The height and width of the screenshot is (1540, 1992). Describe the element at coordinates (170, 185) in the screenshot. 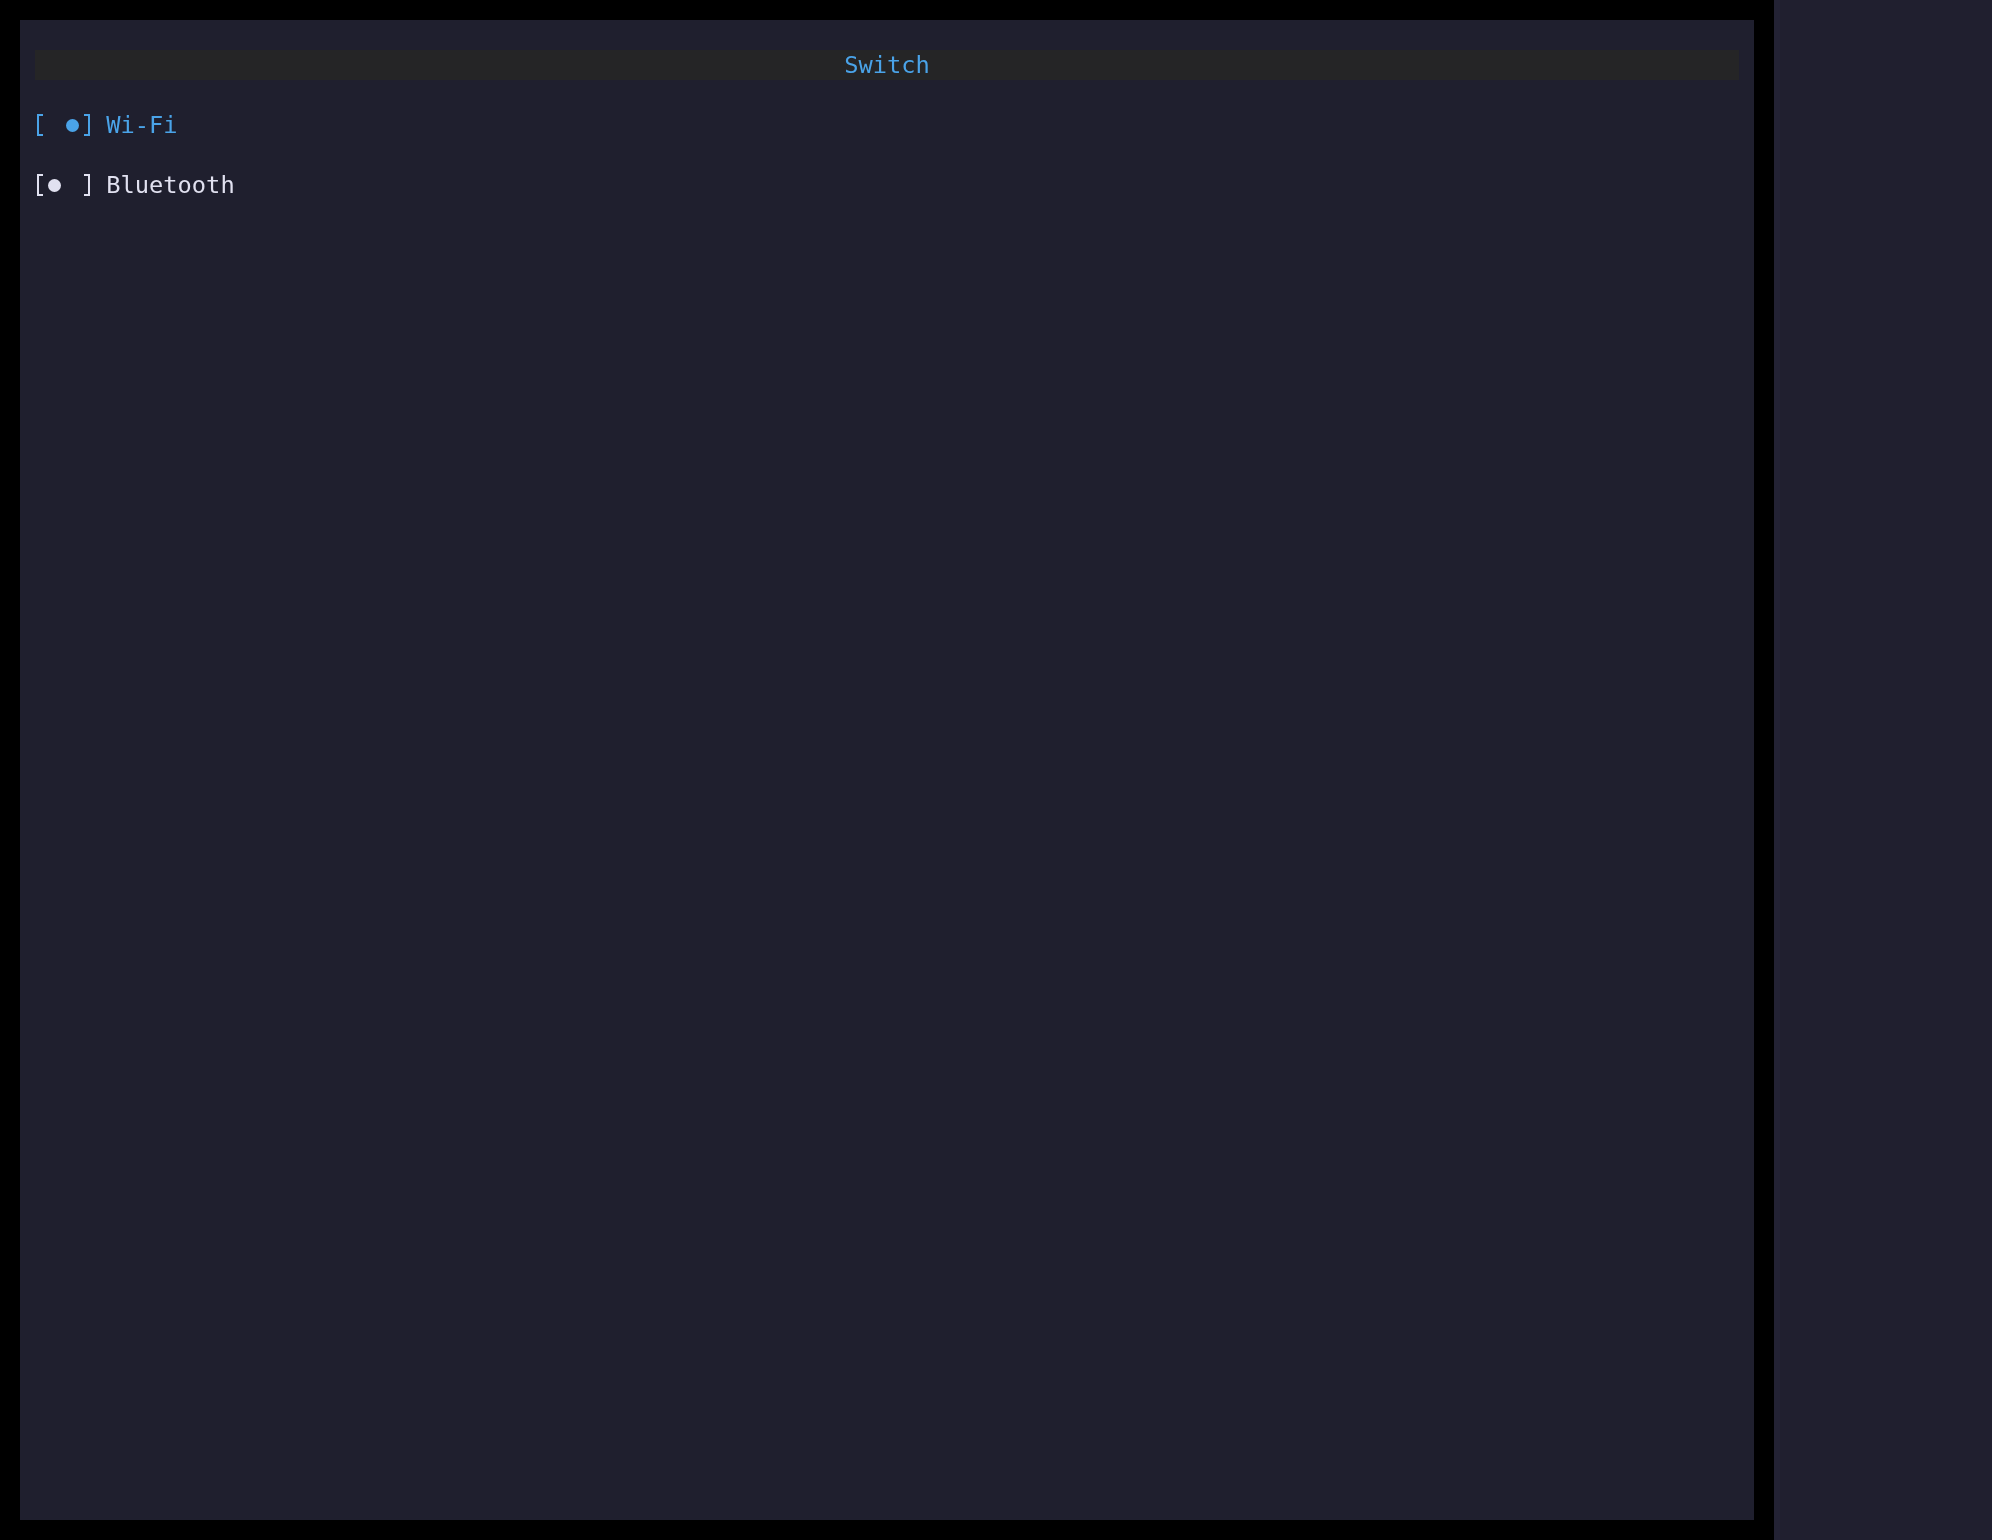

I see `switch-label: Bluetooth` at that location.